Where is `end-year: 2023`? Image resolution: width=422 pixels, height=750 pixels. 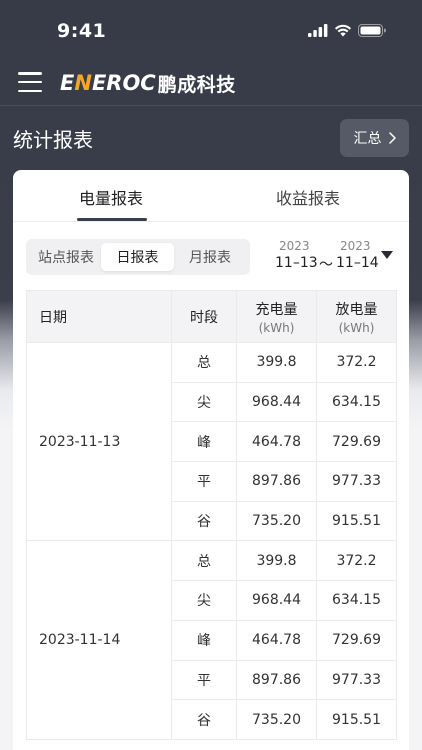 end-year: 2023 is located at coordinates (355, 246).